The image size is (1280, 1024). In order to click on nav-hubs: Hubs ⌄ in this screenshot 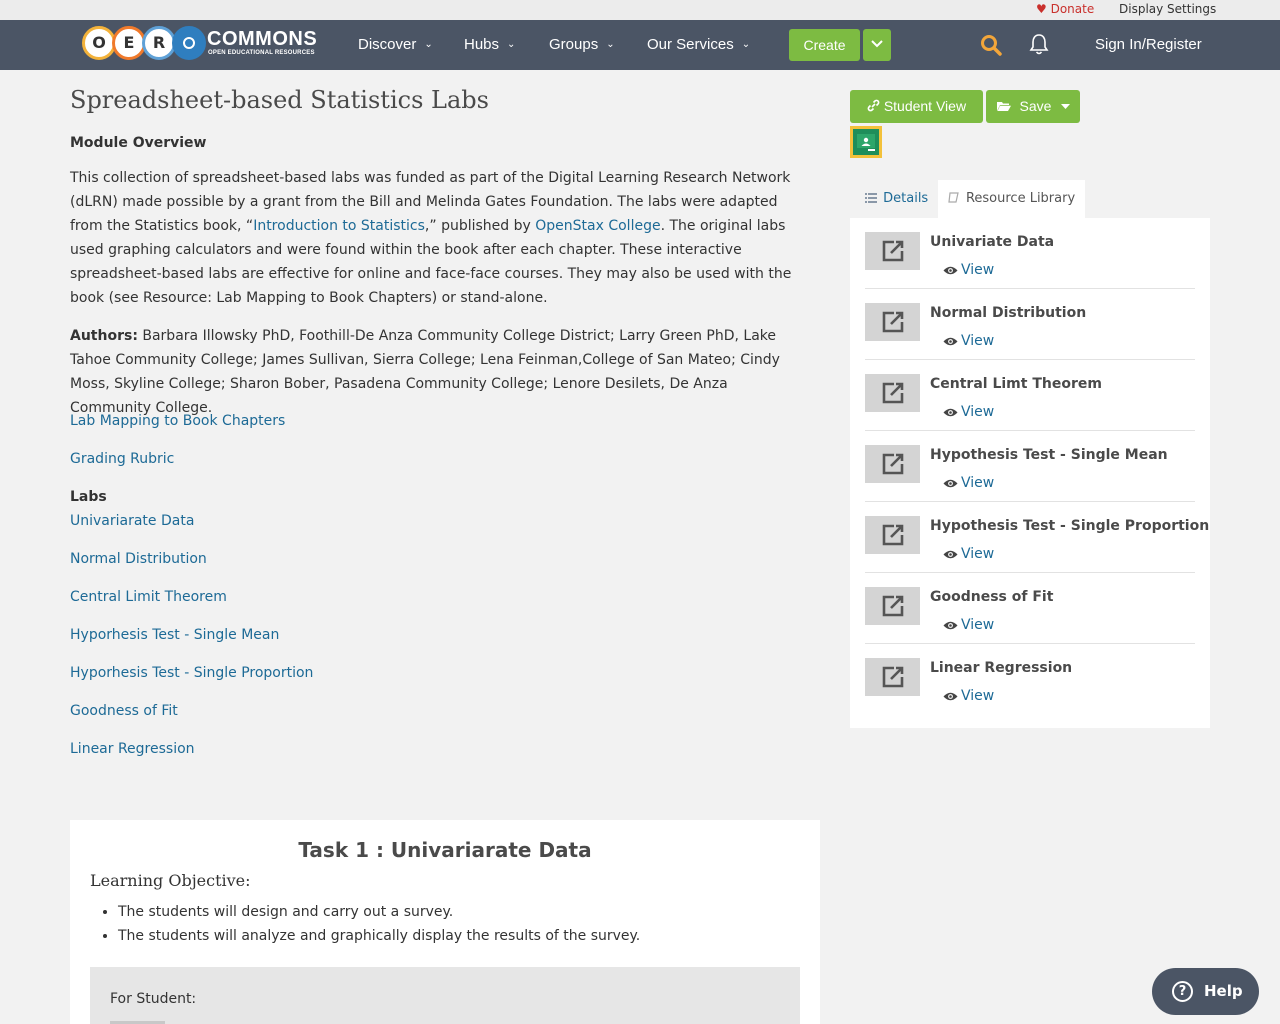, I will do `click(489, 44)`.